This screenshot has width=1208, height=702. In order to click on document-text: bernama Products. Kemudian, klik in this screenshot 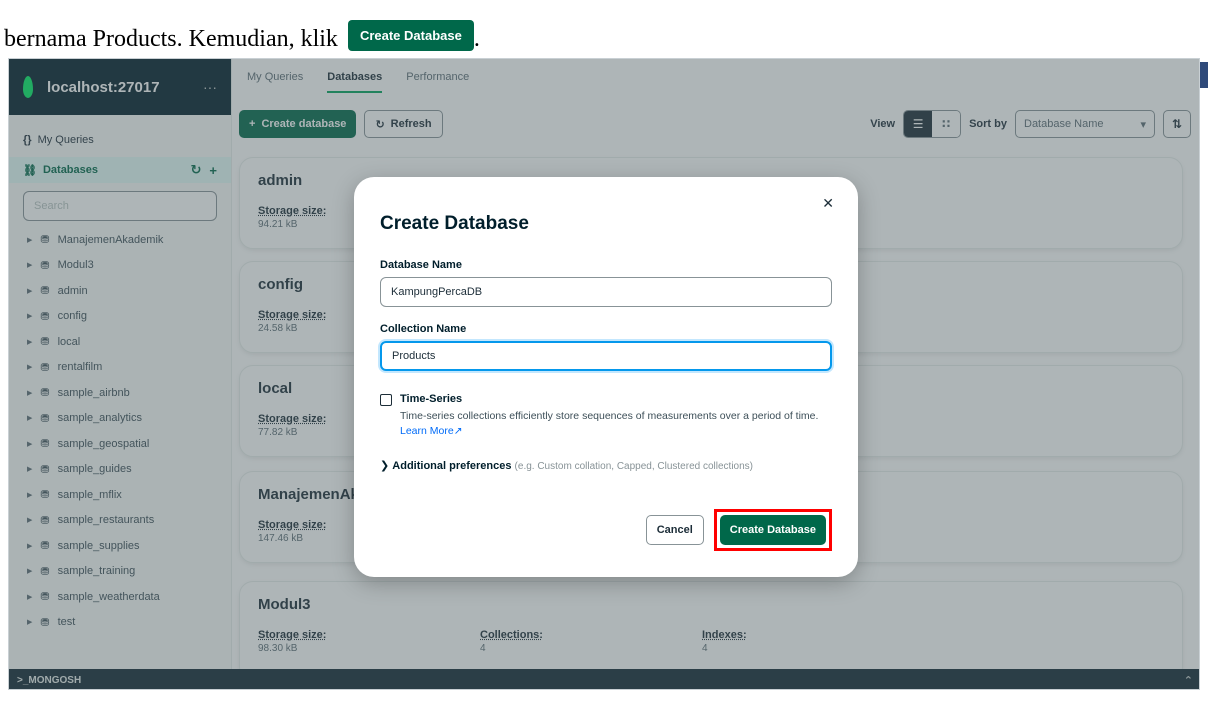, I will do `click(171, 39)`.